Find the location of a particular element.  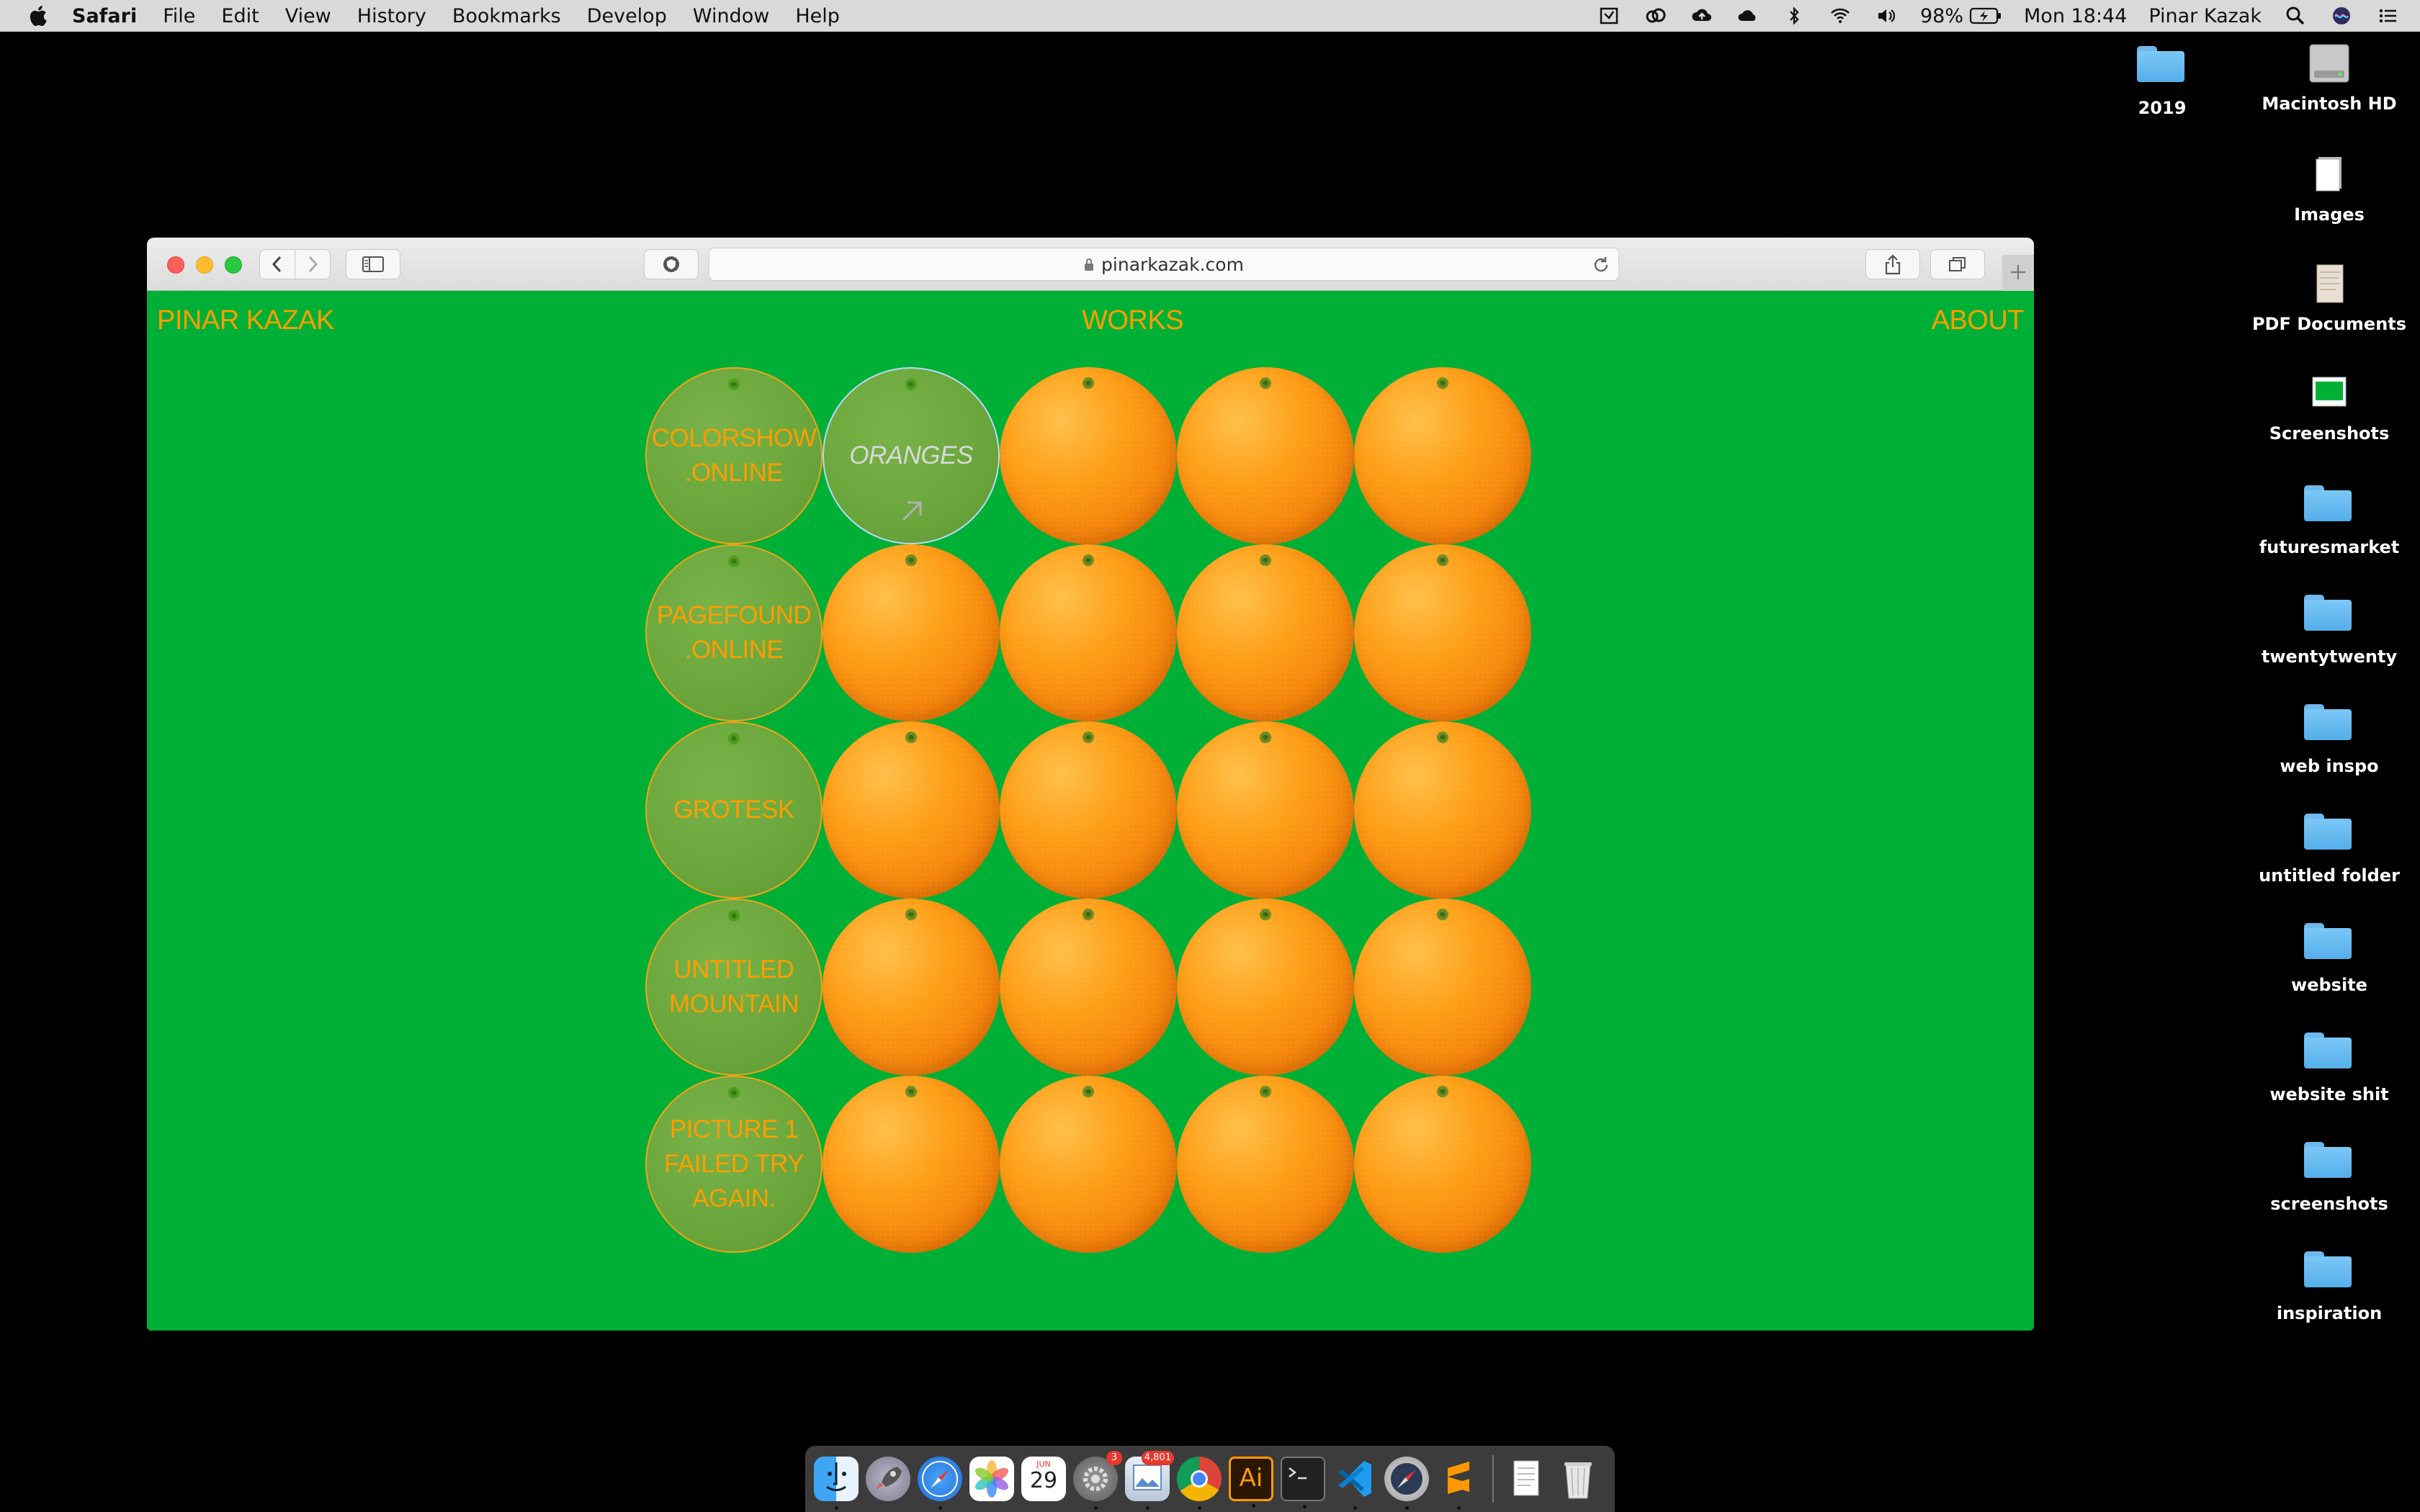

dock-chrome is located at coordinates (1199, 1483).